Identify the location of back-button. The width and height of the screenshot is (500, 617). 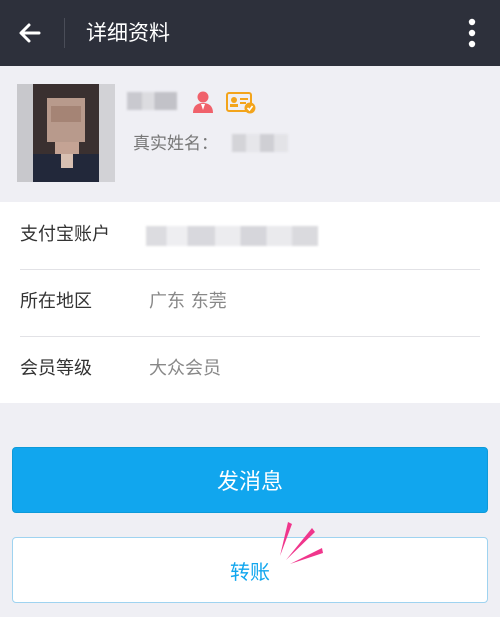
(30, 33).